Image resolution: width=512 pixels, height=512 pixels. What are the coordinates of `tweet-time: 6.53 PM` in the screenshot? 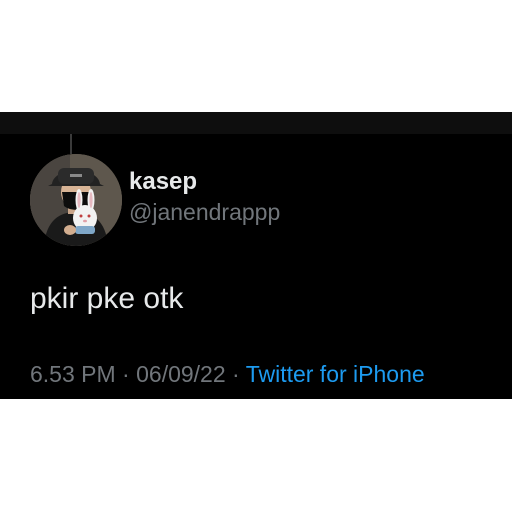 It's located at (73, 374).